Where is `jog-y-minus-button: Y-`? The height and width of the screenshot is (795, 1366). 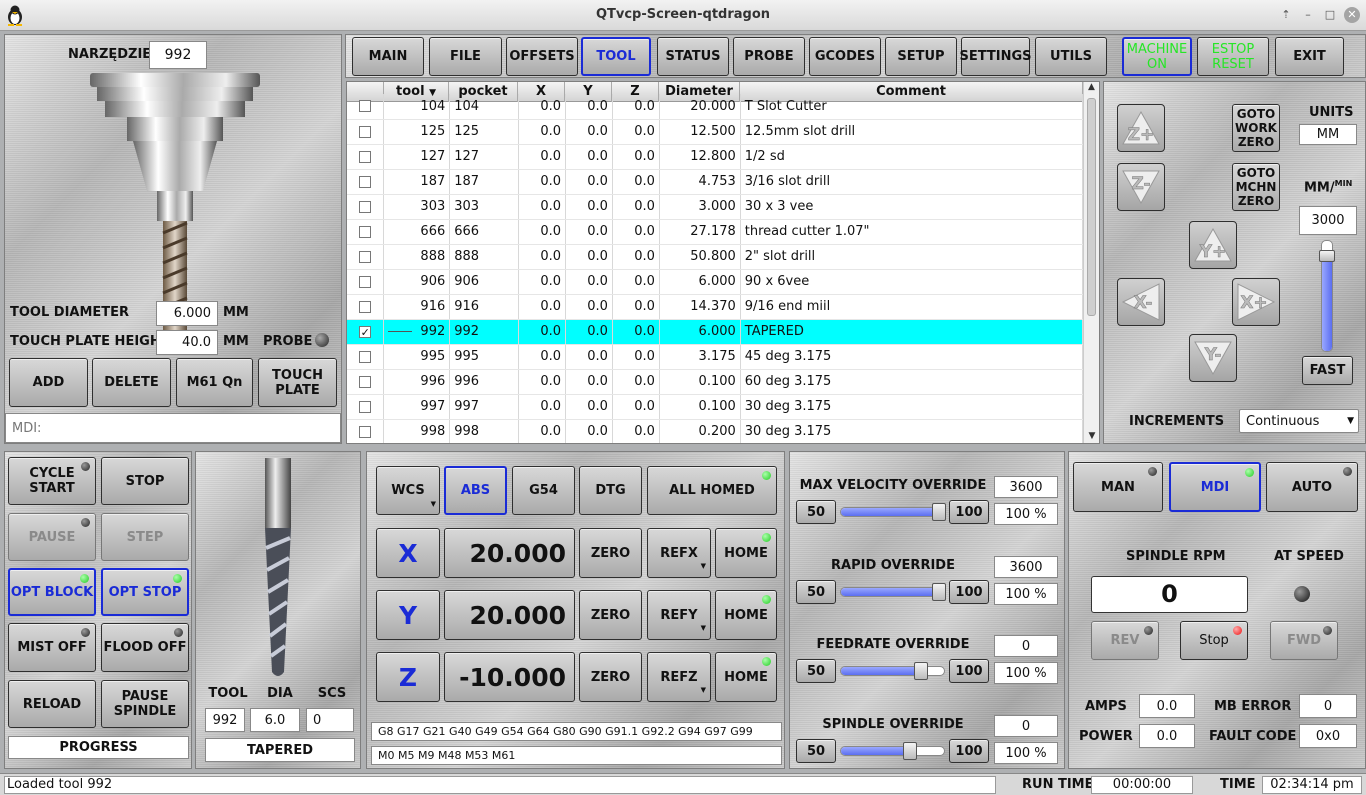
jog-y-minus-button: Y- is located at coordinates (1213, 358).